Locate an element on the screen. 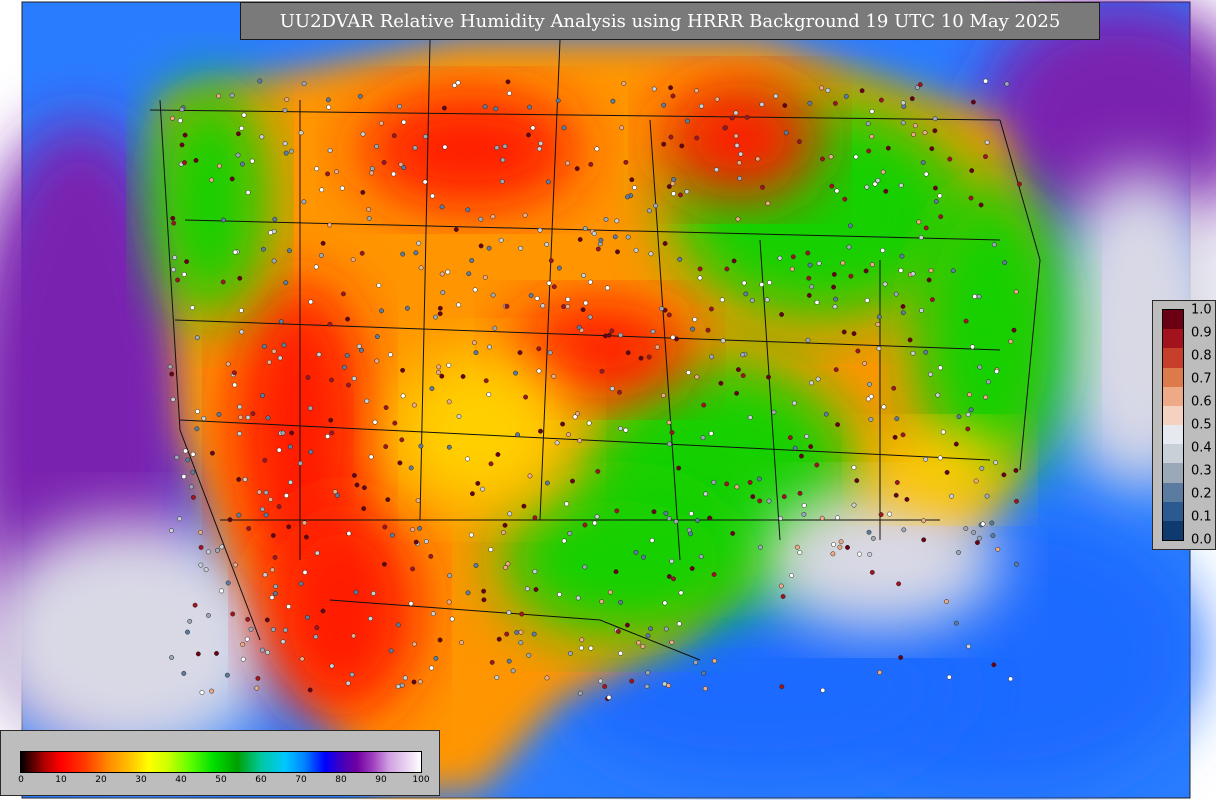  legend-label: 0.7 is located at coordinates (1201, 379).